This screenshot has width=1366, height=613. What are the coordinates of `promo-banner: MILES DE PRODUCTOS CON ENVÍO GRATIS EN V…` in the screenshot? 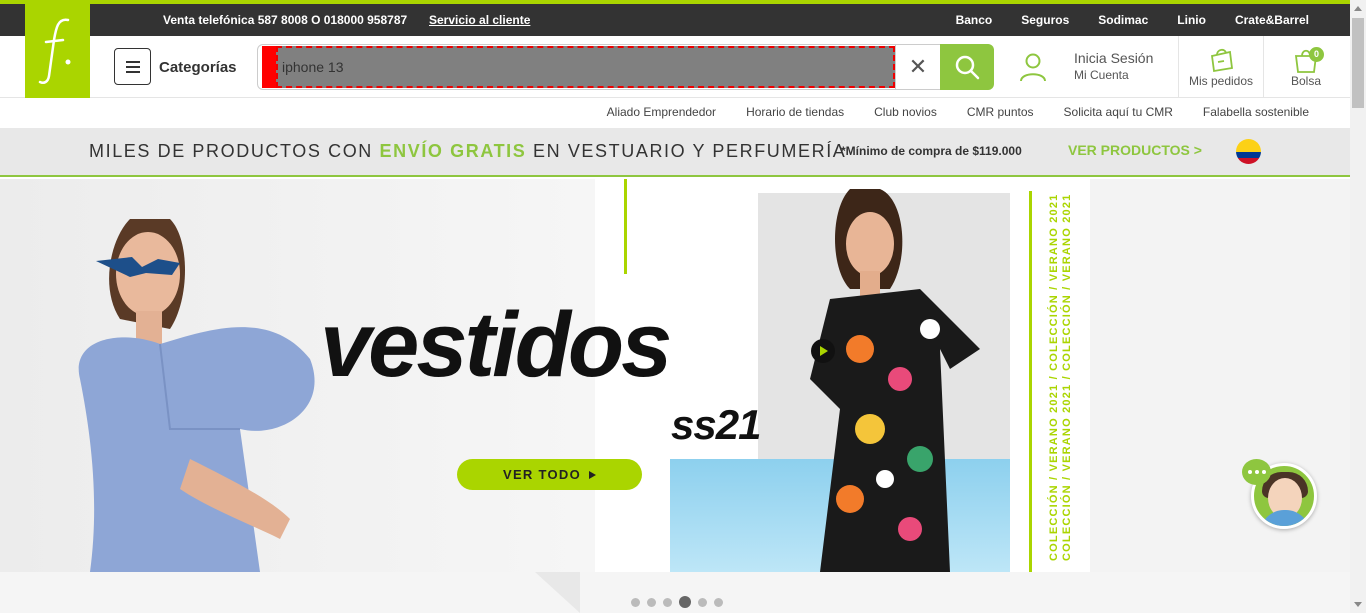 It's located at (675, 152).